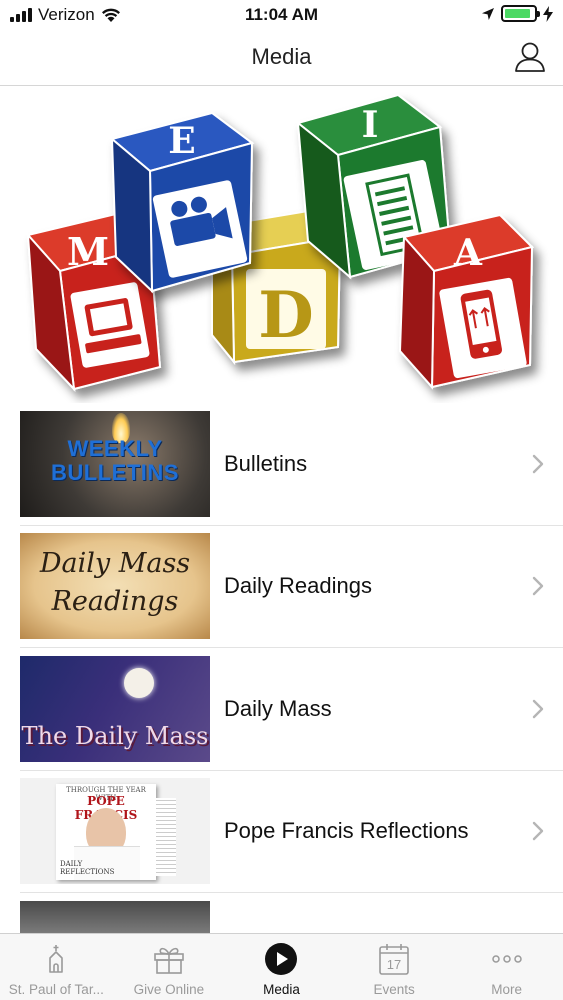 The width and height of the screenshot is (563, 1000). Describe the element at coordinates (346, 831) in the screenshot. I see `list-item-label: Pope Francis Reflections` at that location.